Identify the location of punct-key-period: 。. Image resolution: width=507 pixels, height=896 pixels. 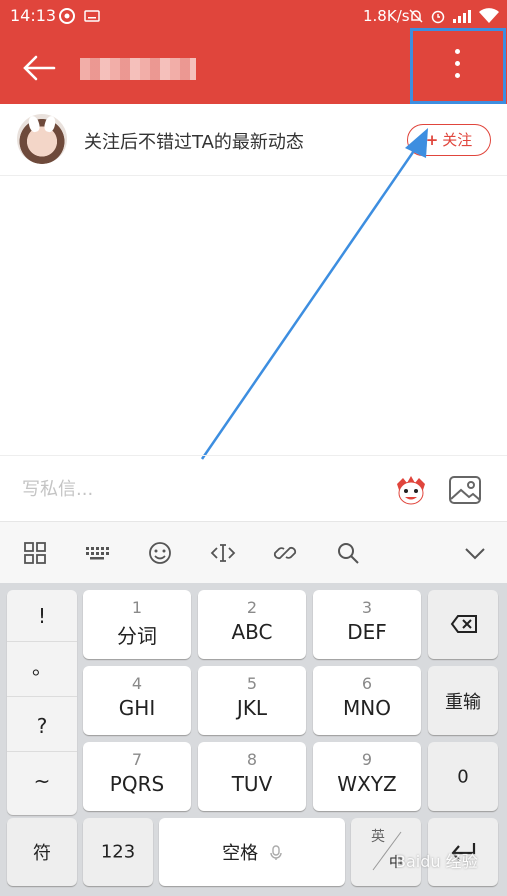
(42, 671).